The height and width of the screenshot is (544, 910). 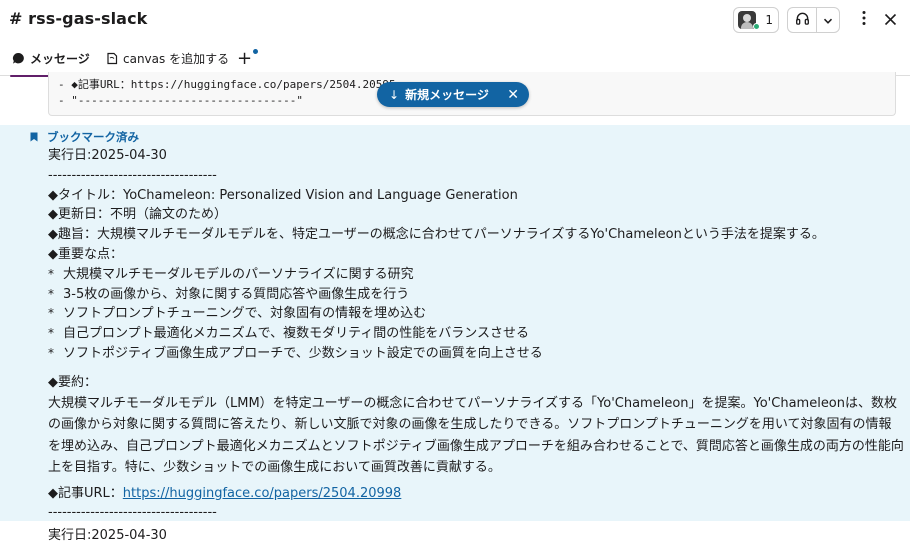 I want to click on channel-name: # rss-gas-slack, so click(x=78, y=18).